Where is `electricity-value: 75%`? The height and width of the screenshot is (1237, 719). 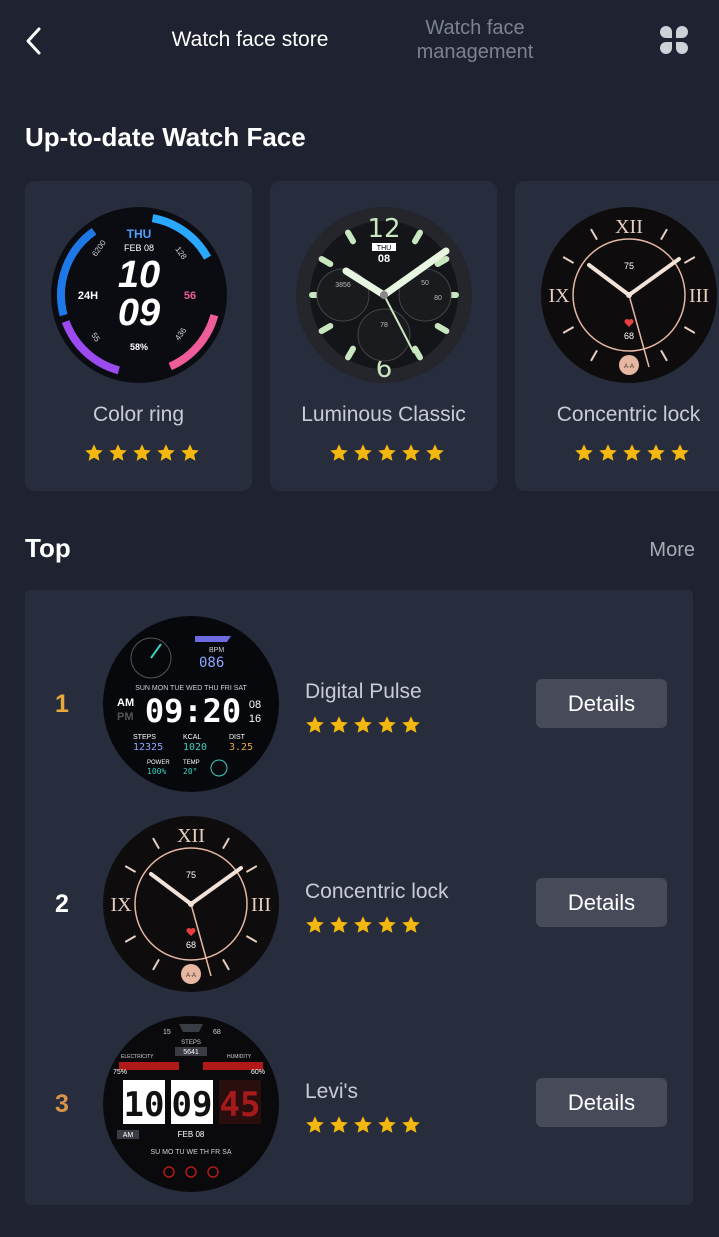
electricity-value: 75% is located at coordinates (120, 1072).